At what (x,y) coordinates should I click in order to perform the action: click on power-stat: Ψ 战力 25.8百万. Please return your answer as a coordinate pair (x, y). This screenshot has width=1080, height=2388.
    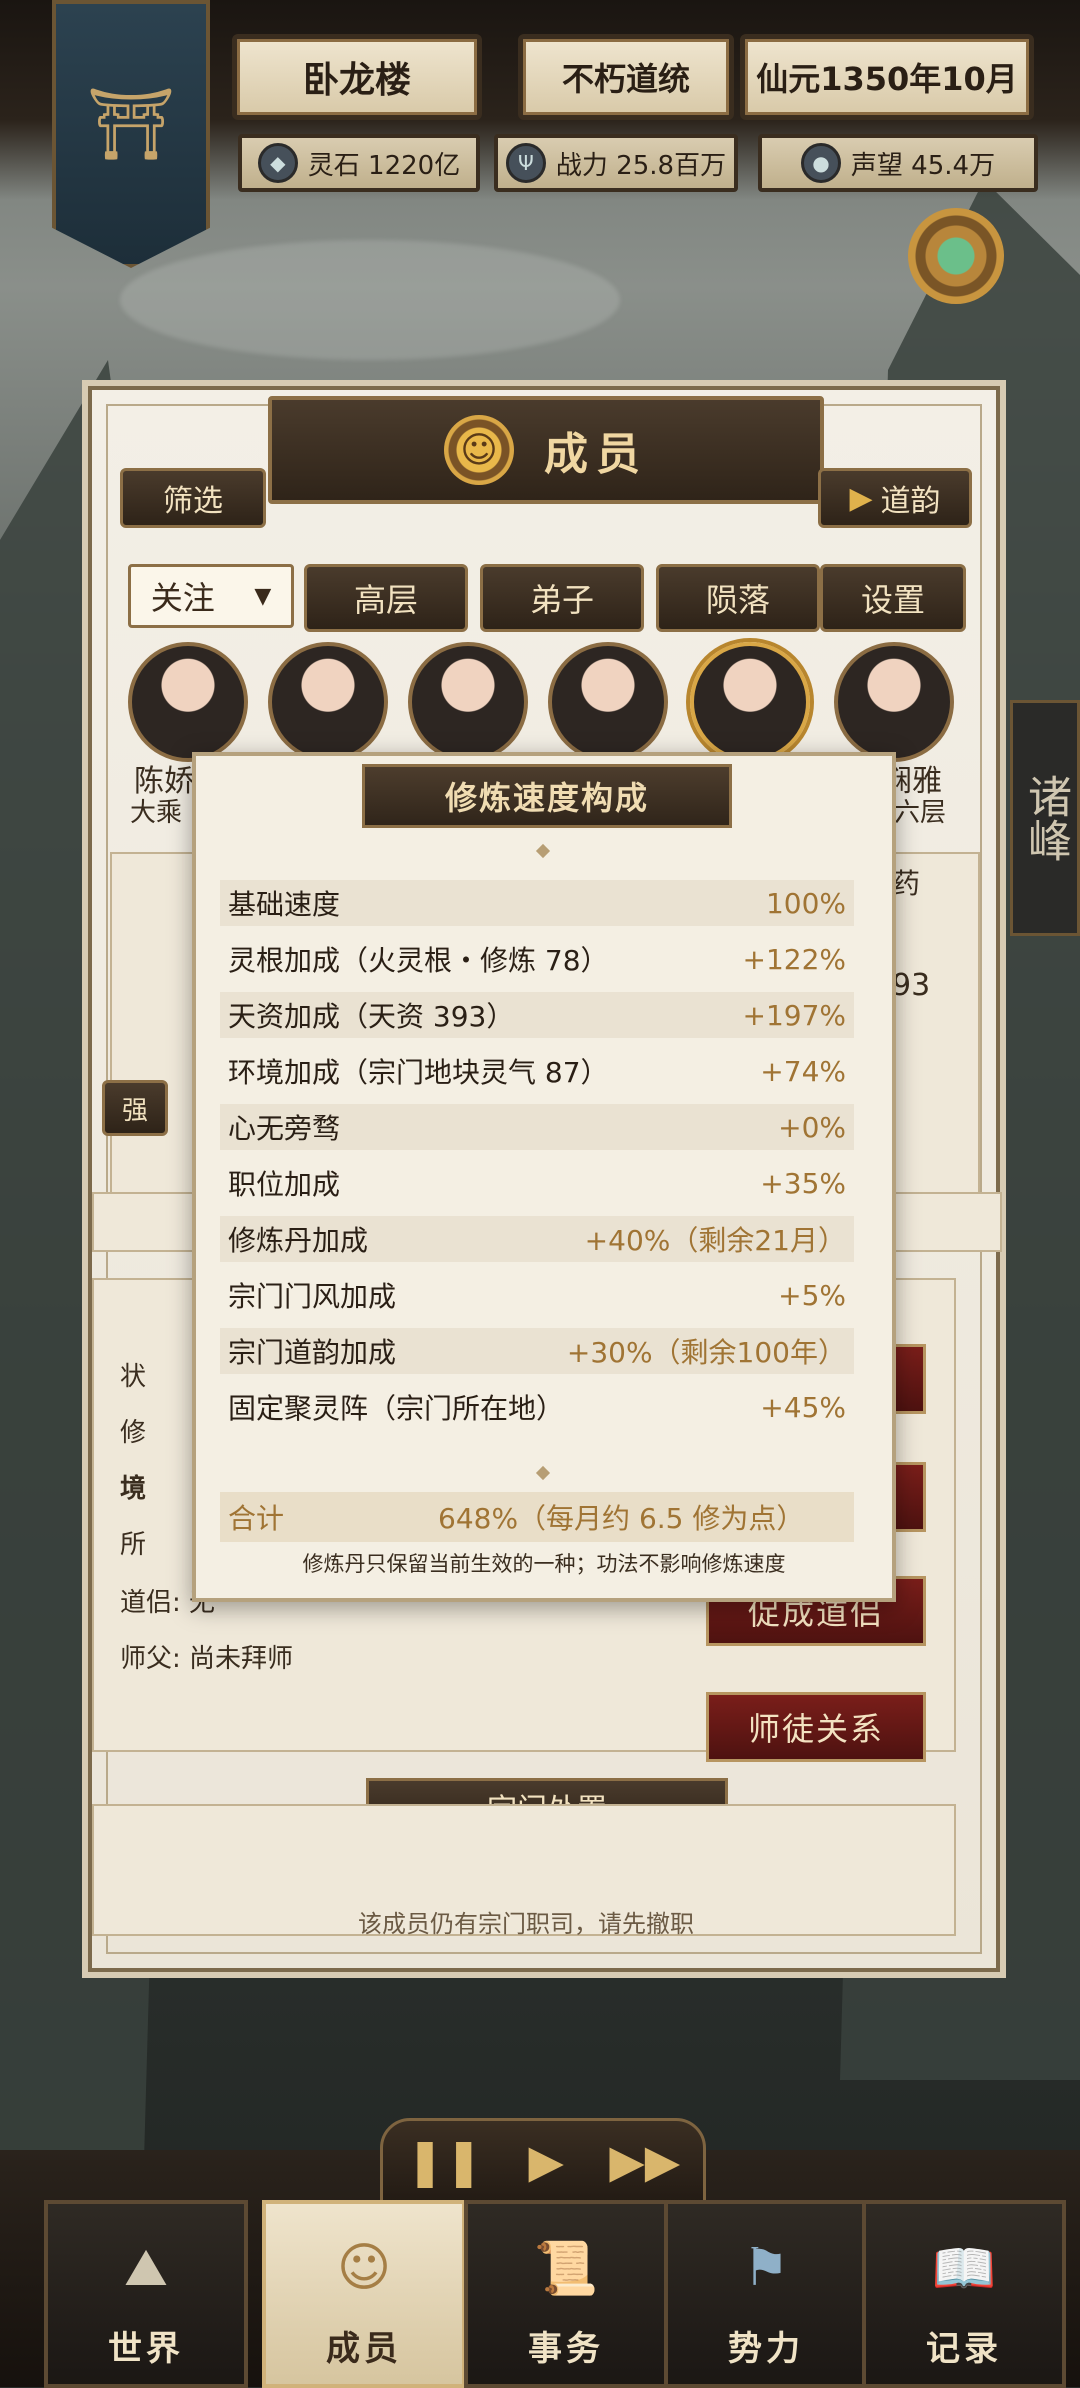
    Looking at the image, I should click on (616, 163).